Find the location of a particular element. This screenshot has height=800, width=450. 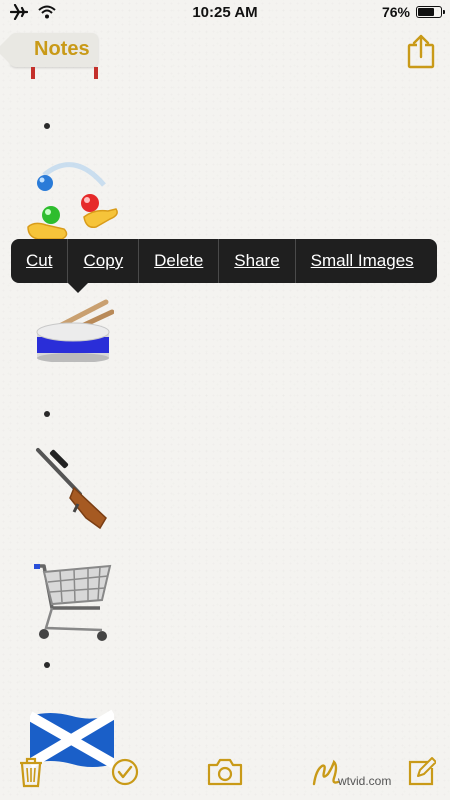

camera-icon is located at coordinates (225, 772).